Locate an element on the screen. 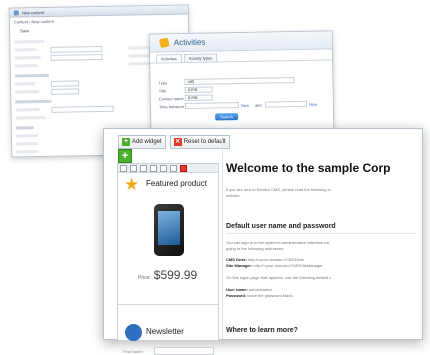 The width and height of the screenshot is (430, 355). product-price: $599.99 is located at coordinates (175, 275).